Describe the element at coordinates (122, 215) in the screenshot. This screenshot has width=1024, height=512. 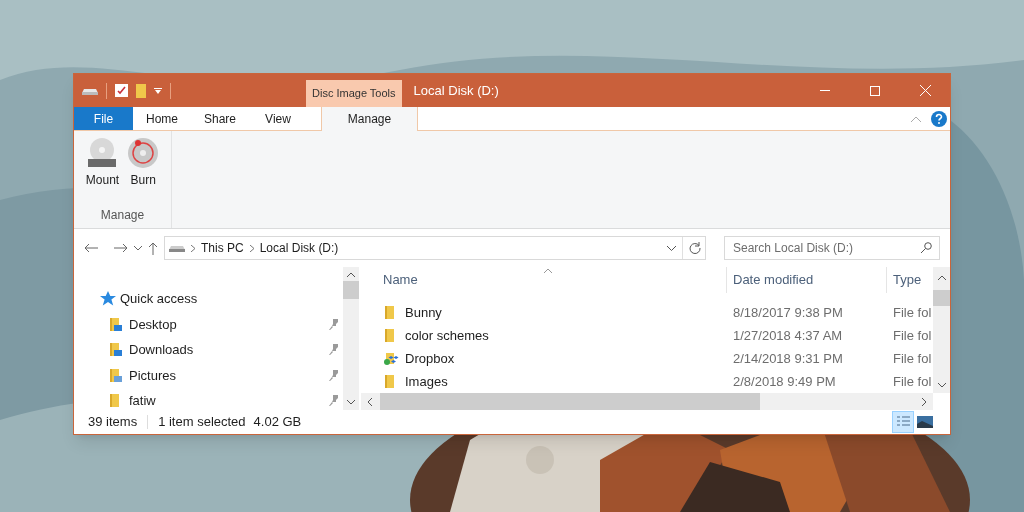
I see `ribbon-group-label: Manage` at that location.